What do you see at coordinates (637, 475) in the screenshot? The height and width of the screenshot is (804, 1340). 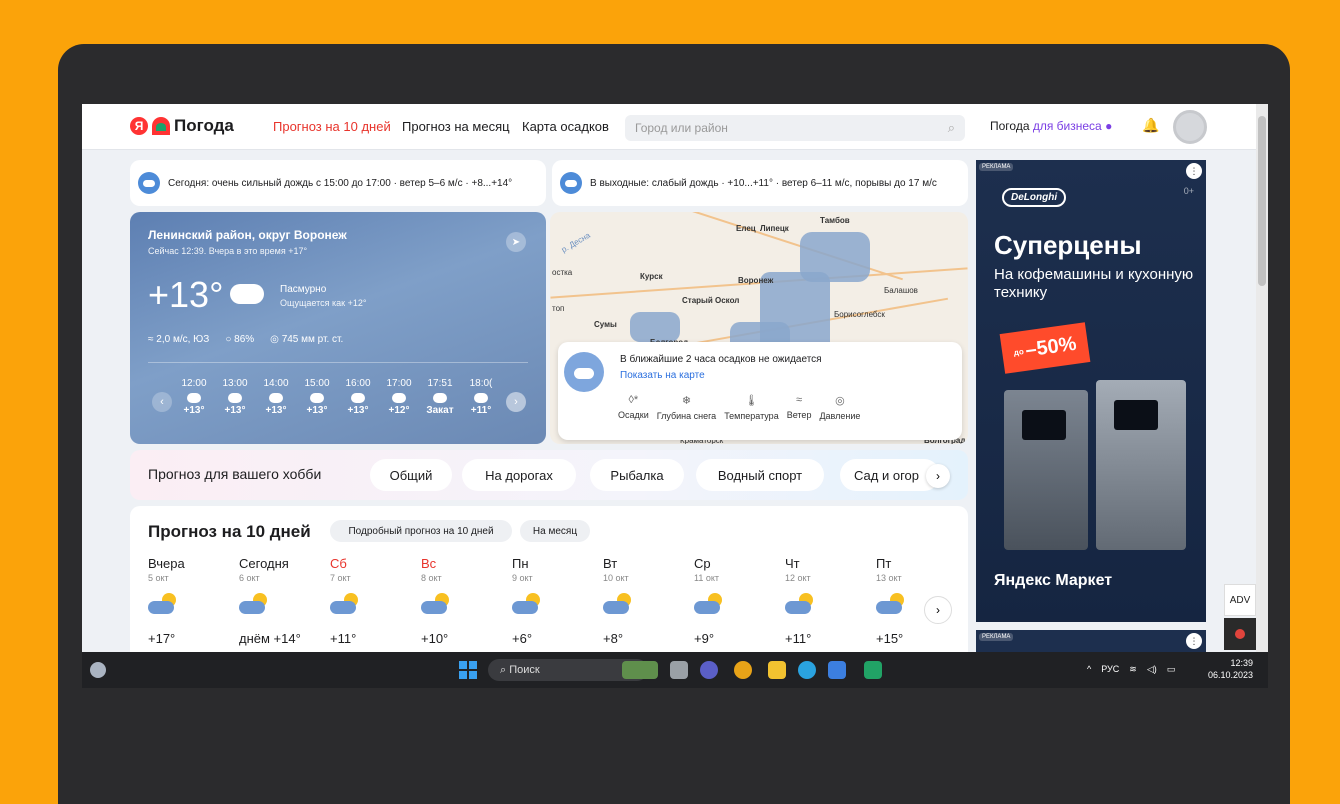 I see `hobby-chip-fishing: Рыбалка` at bounding box center [637, 475].